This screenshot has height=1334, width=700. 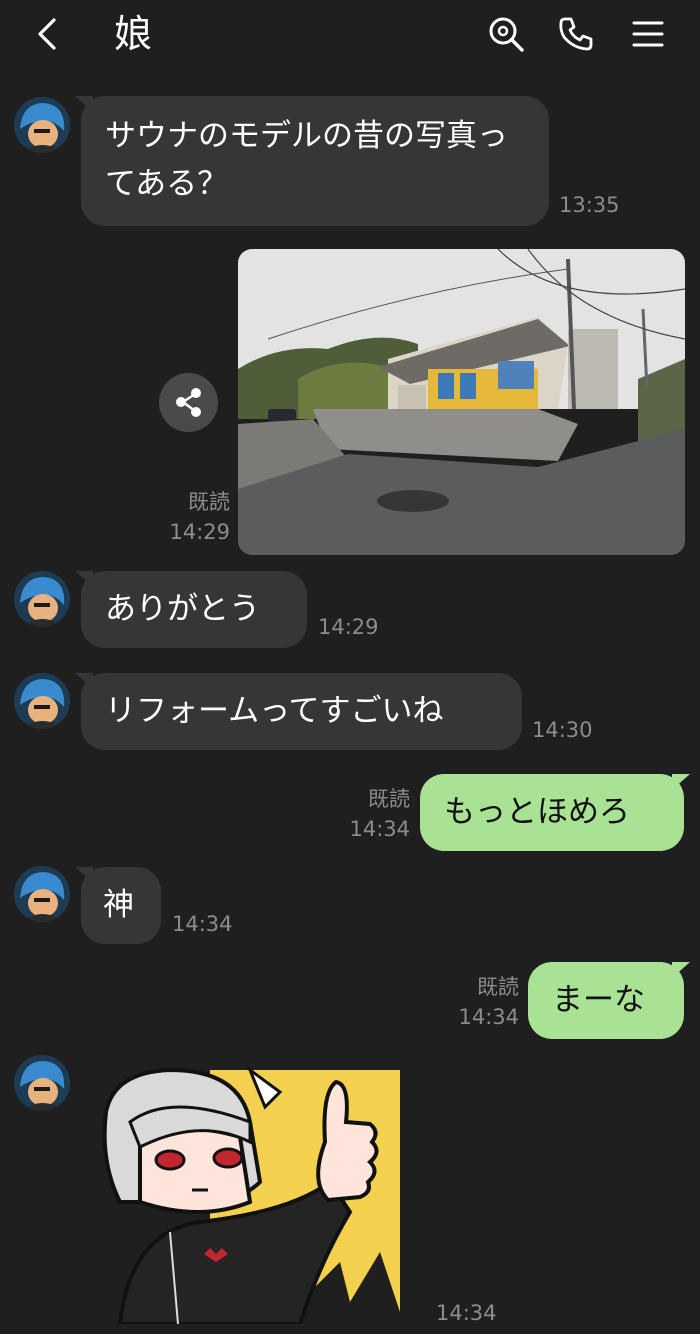 I want to click on menu-button, so click(x=648, y=34).